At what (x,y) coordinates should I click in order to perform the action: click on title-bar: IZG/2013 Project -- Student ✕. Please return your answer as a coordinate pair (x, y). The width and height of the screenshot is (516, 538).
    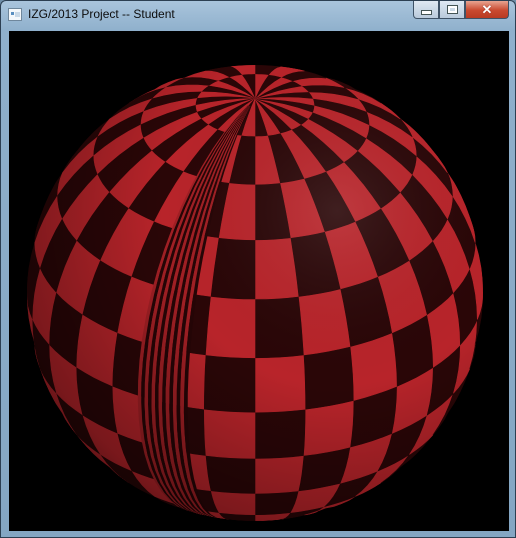
    Looking at the image, I should click on (258, 15).